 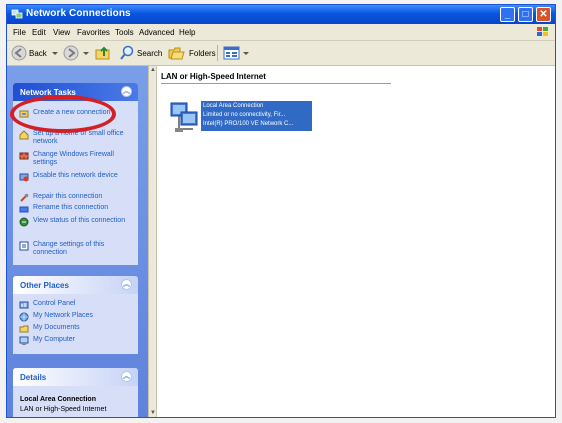 I want to click on menu-view: View, so click(x=61, y=32).